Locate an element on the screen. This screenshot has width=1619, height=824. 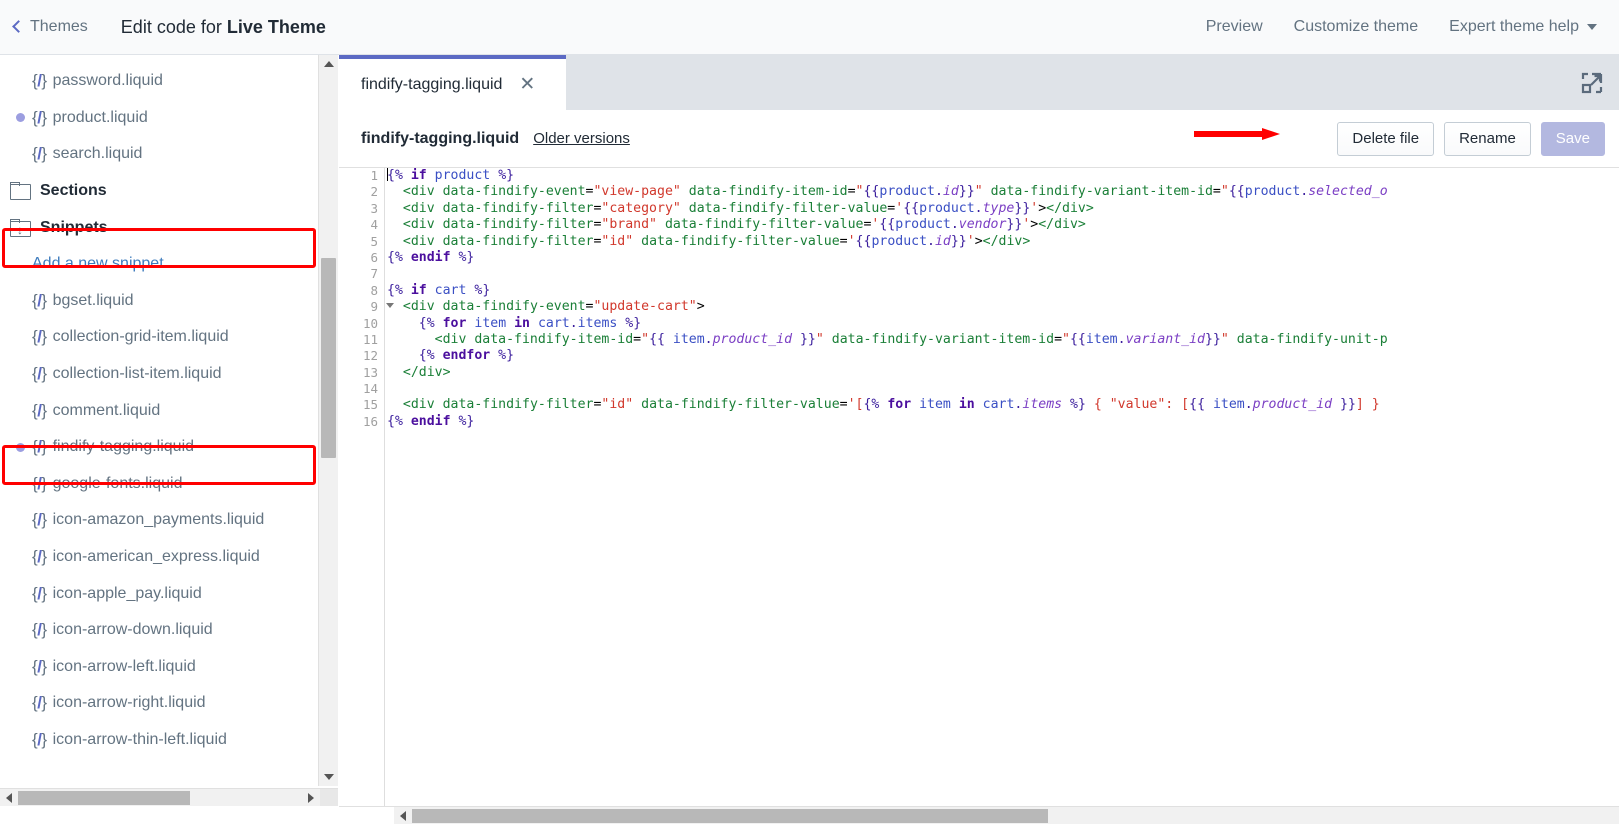
sidebar-scroll-thumb is located at coordinates (328, 358).